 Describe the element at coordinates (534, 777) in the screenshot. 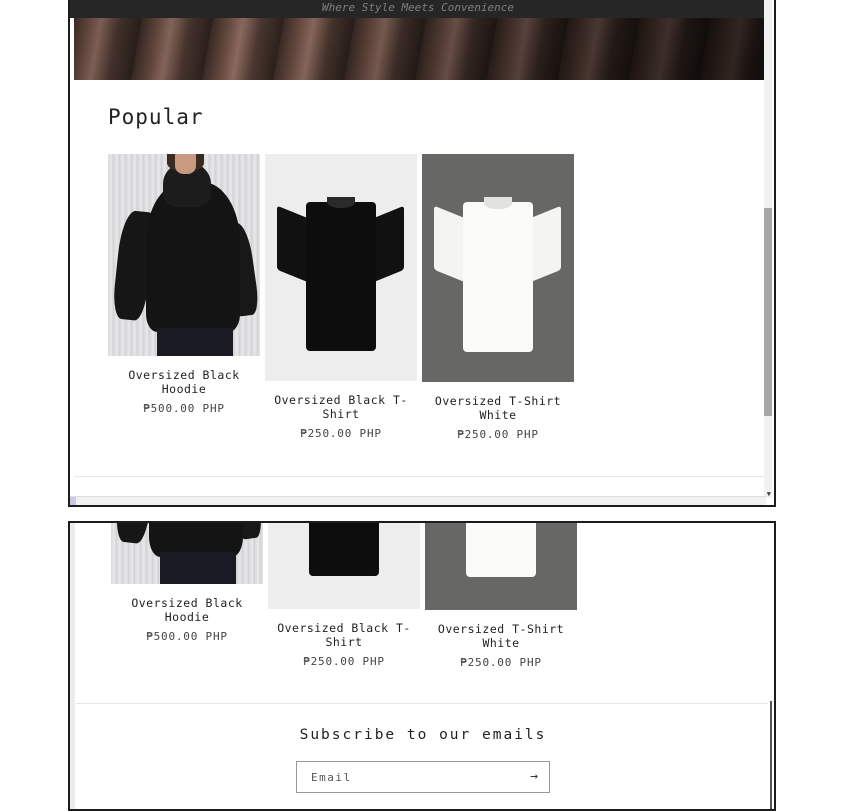

I see `arrow-right-icon: →` at that location.